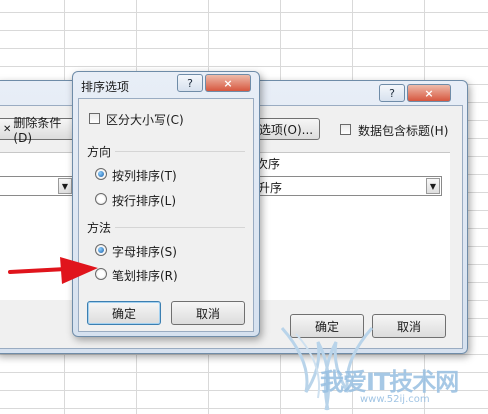  I want to click on sort-cancel-button: 取消, so click(409, 326).